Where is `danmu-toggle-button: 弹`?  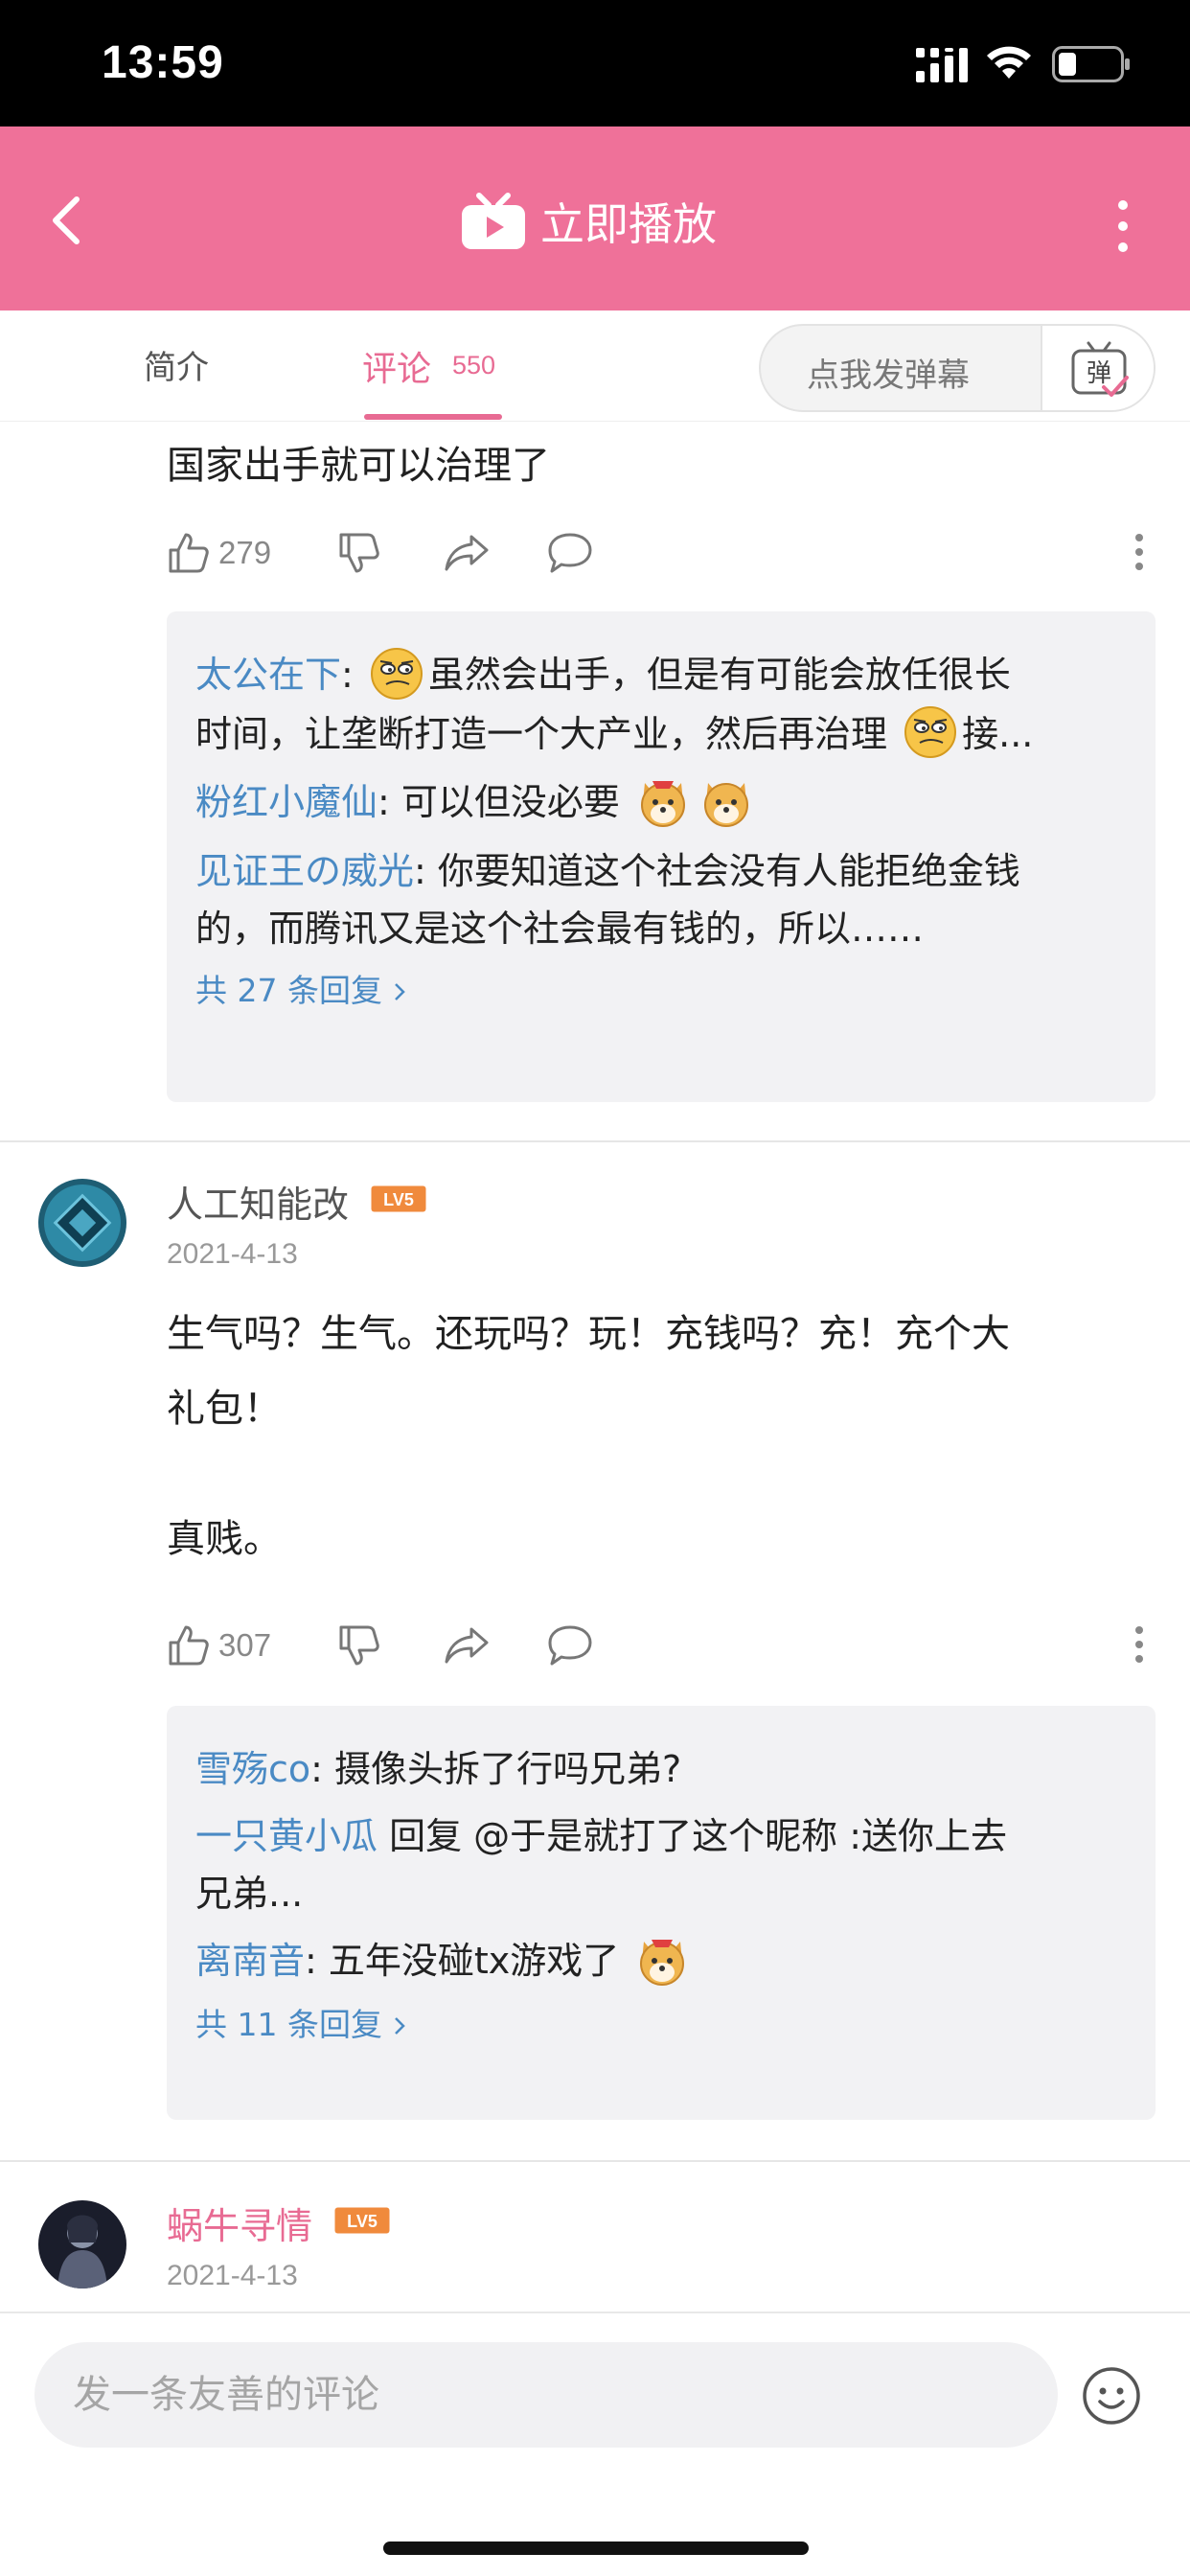 danmu-toggle-button: 弹 is located at coordinates (1098, 368).